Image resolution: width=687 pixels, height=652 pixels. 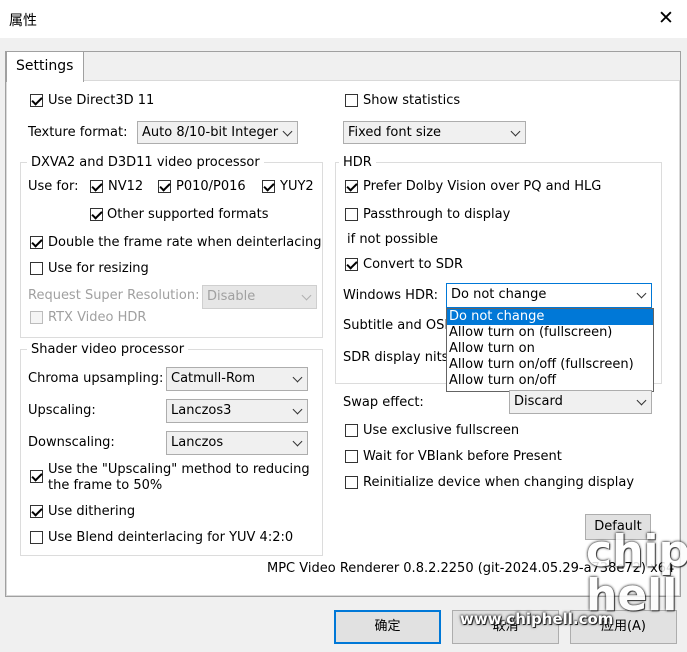 What do you see at coordinates (351, 214) in the screenshot?
I see `passthrough-checkbox` at bounding box center [351, 214].